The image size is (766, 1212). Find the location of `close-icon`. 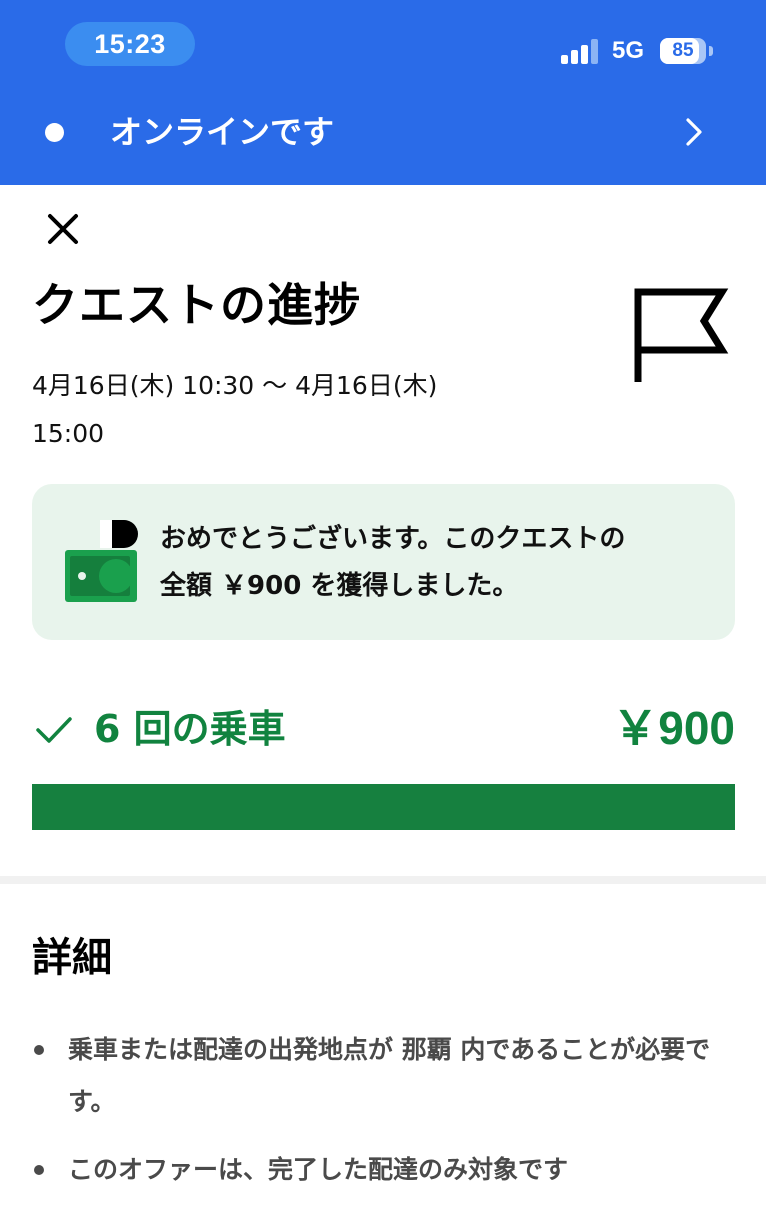

close-icon is located at coordinates (63, 229).